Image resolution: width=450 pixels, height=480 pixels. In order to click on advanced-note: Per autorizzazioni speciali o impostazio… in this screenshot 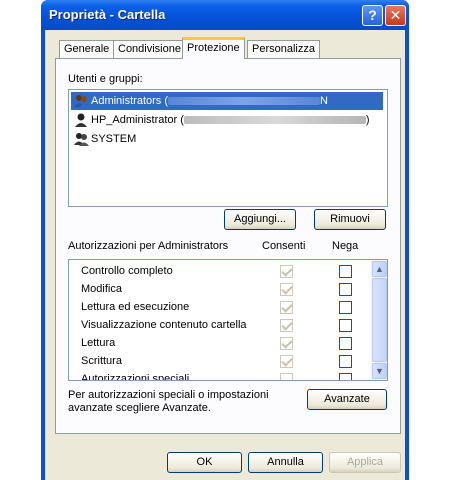, I will do `click(168, 401)`.